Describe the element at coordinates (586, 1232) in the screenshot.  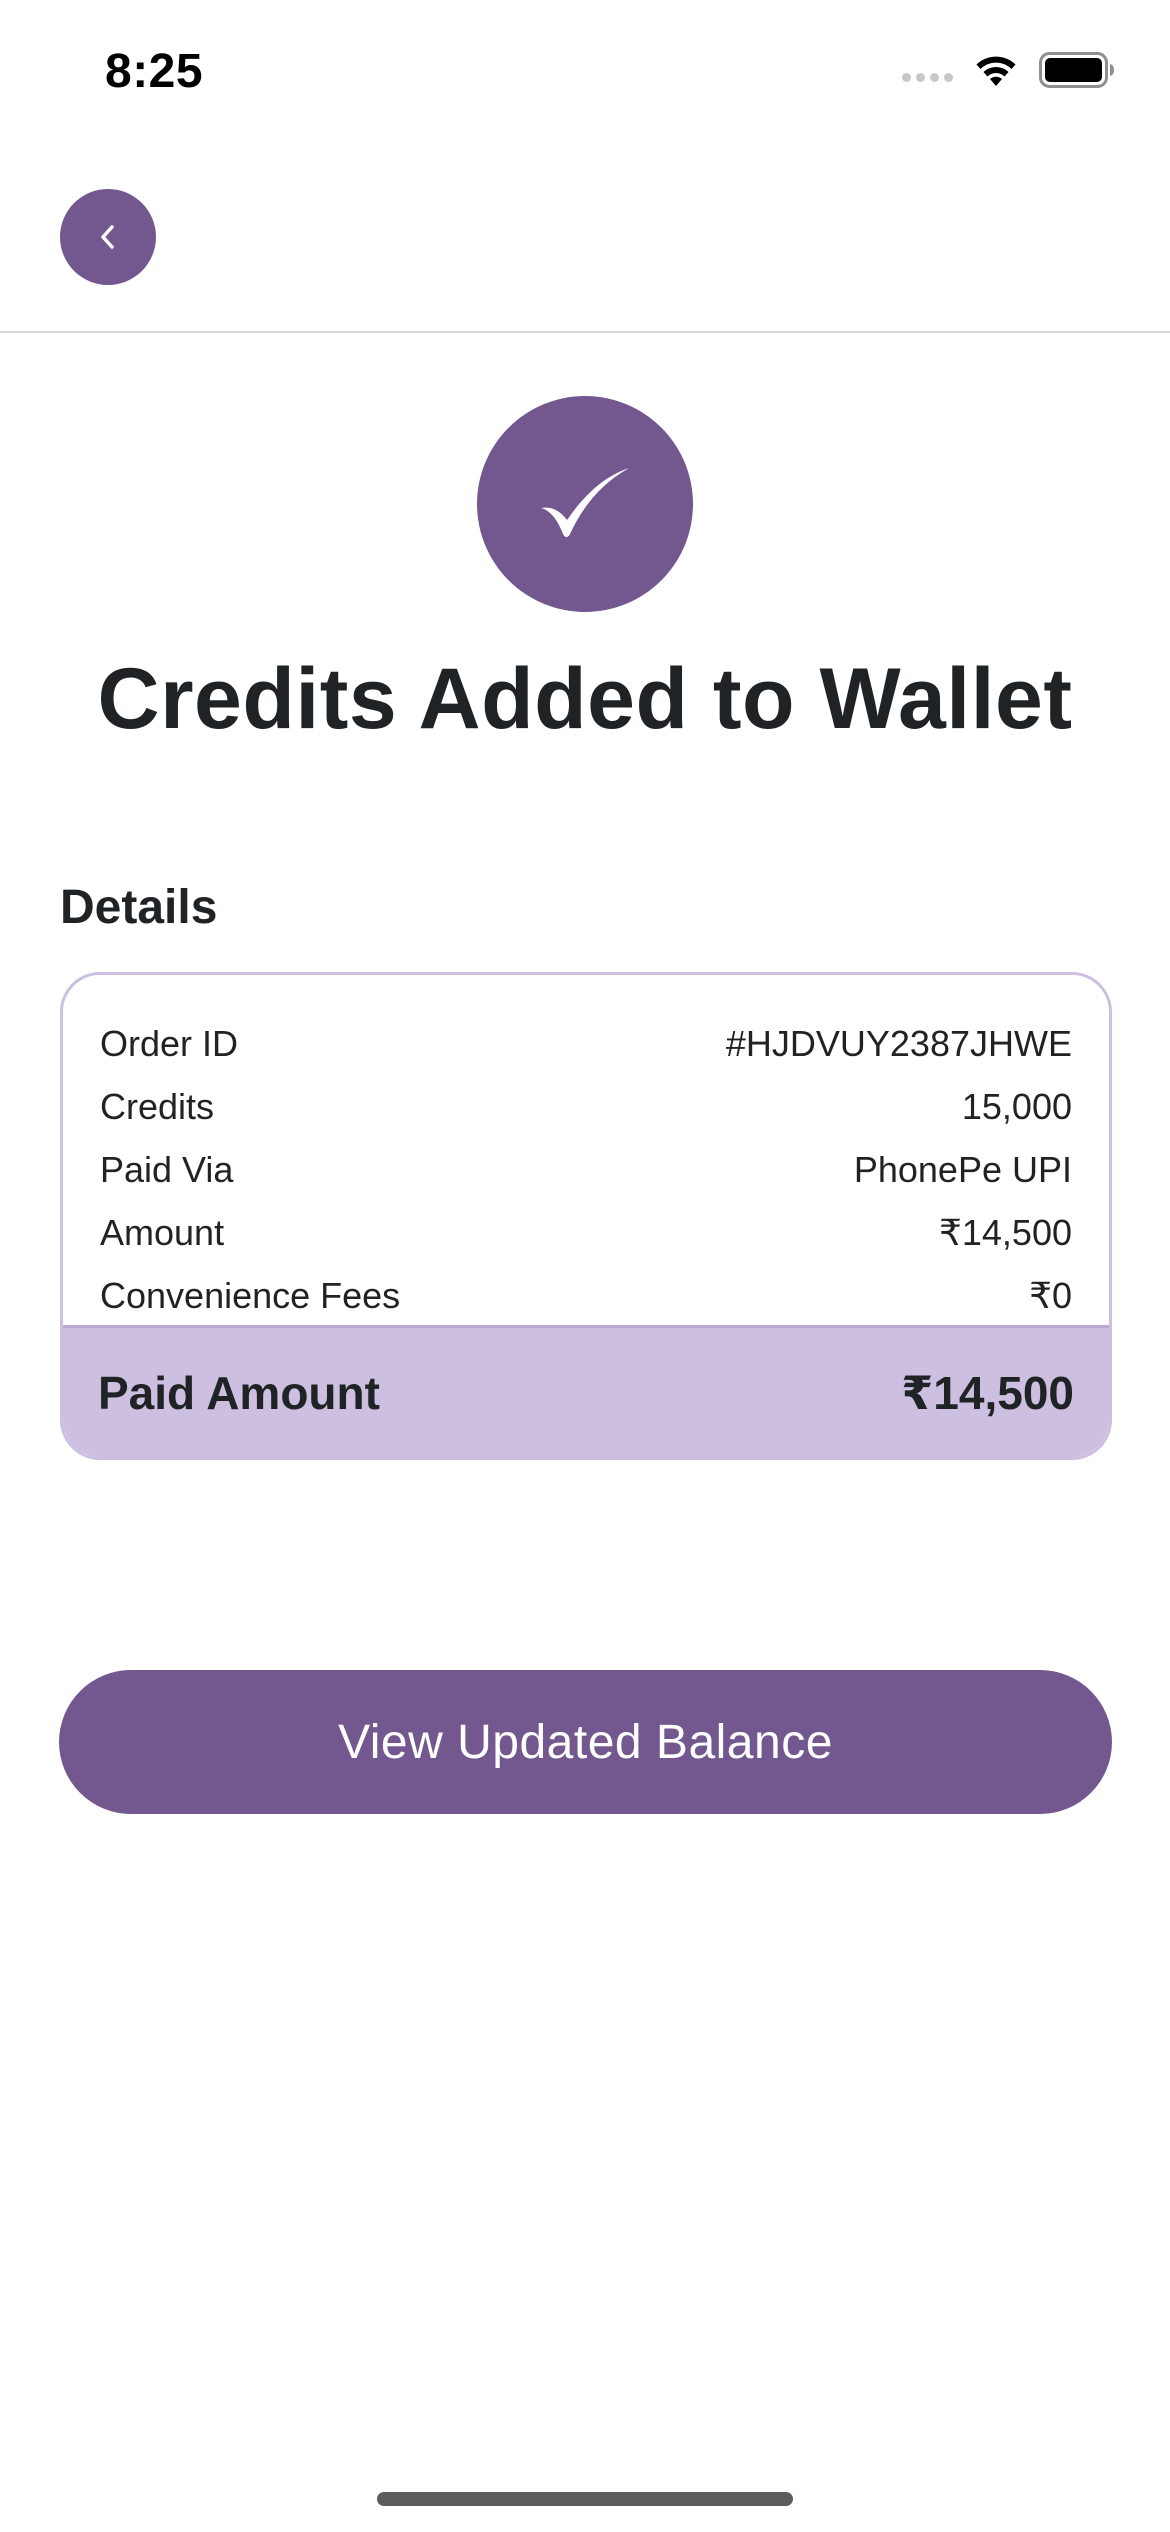
I see `detail-row-amount: Amount ₹14,500` at that location.